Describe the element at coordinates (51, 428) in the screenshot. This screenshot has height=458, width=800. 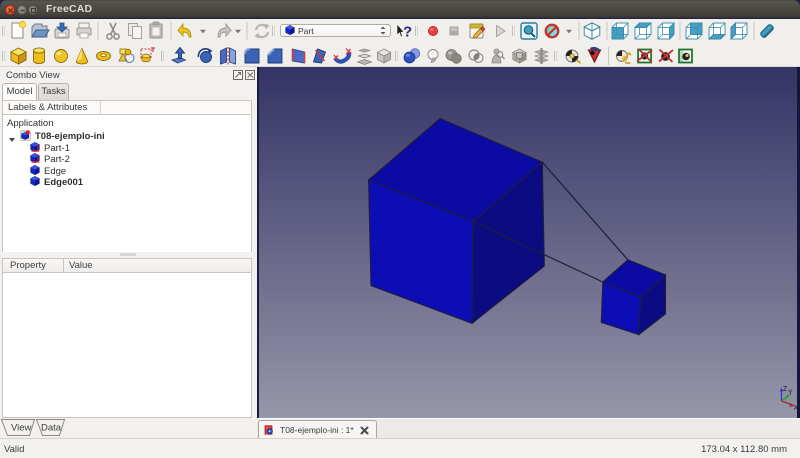
I see `svg-text: Data` at that location.